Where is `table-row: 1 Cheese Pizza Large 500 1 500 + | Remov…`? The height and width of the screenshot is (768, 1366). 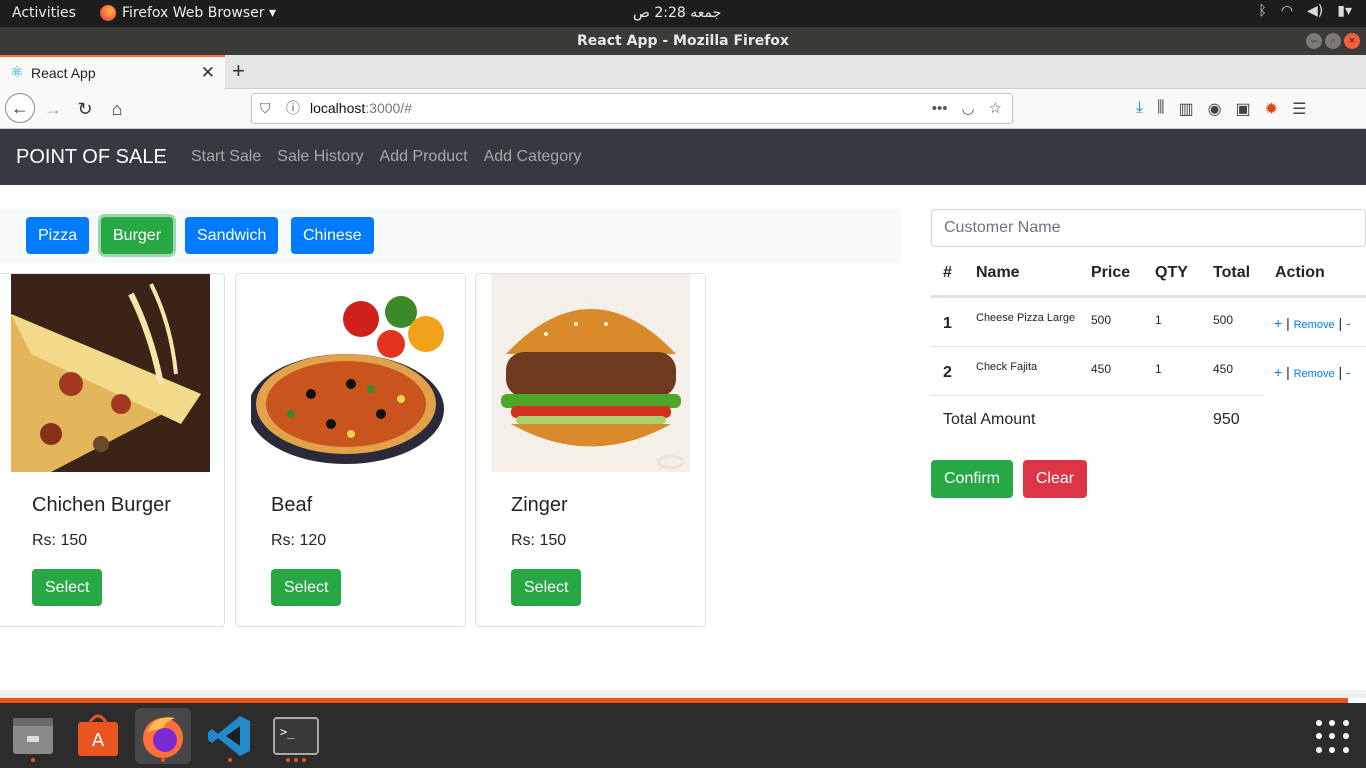 table-row: 1 Cheese Pizza Large 500 1 500 + | Remov… is located at coordinates (1148, 321).